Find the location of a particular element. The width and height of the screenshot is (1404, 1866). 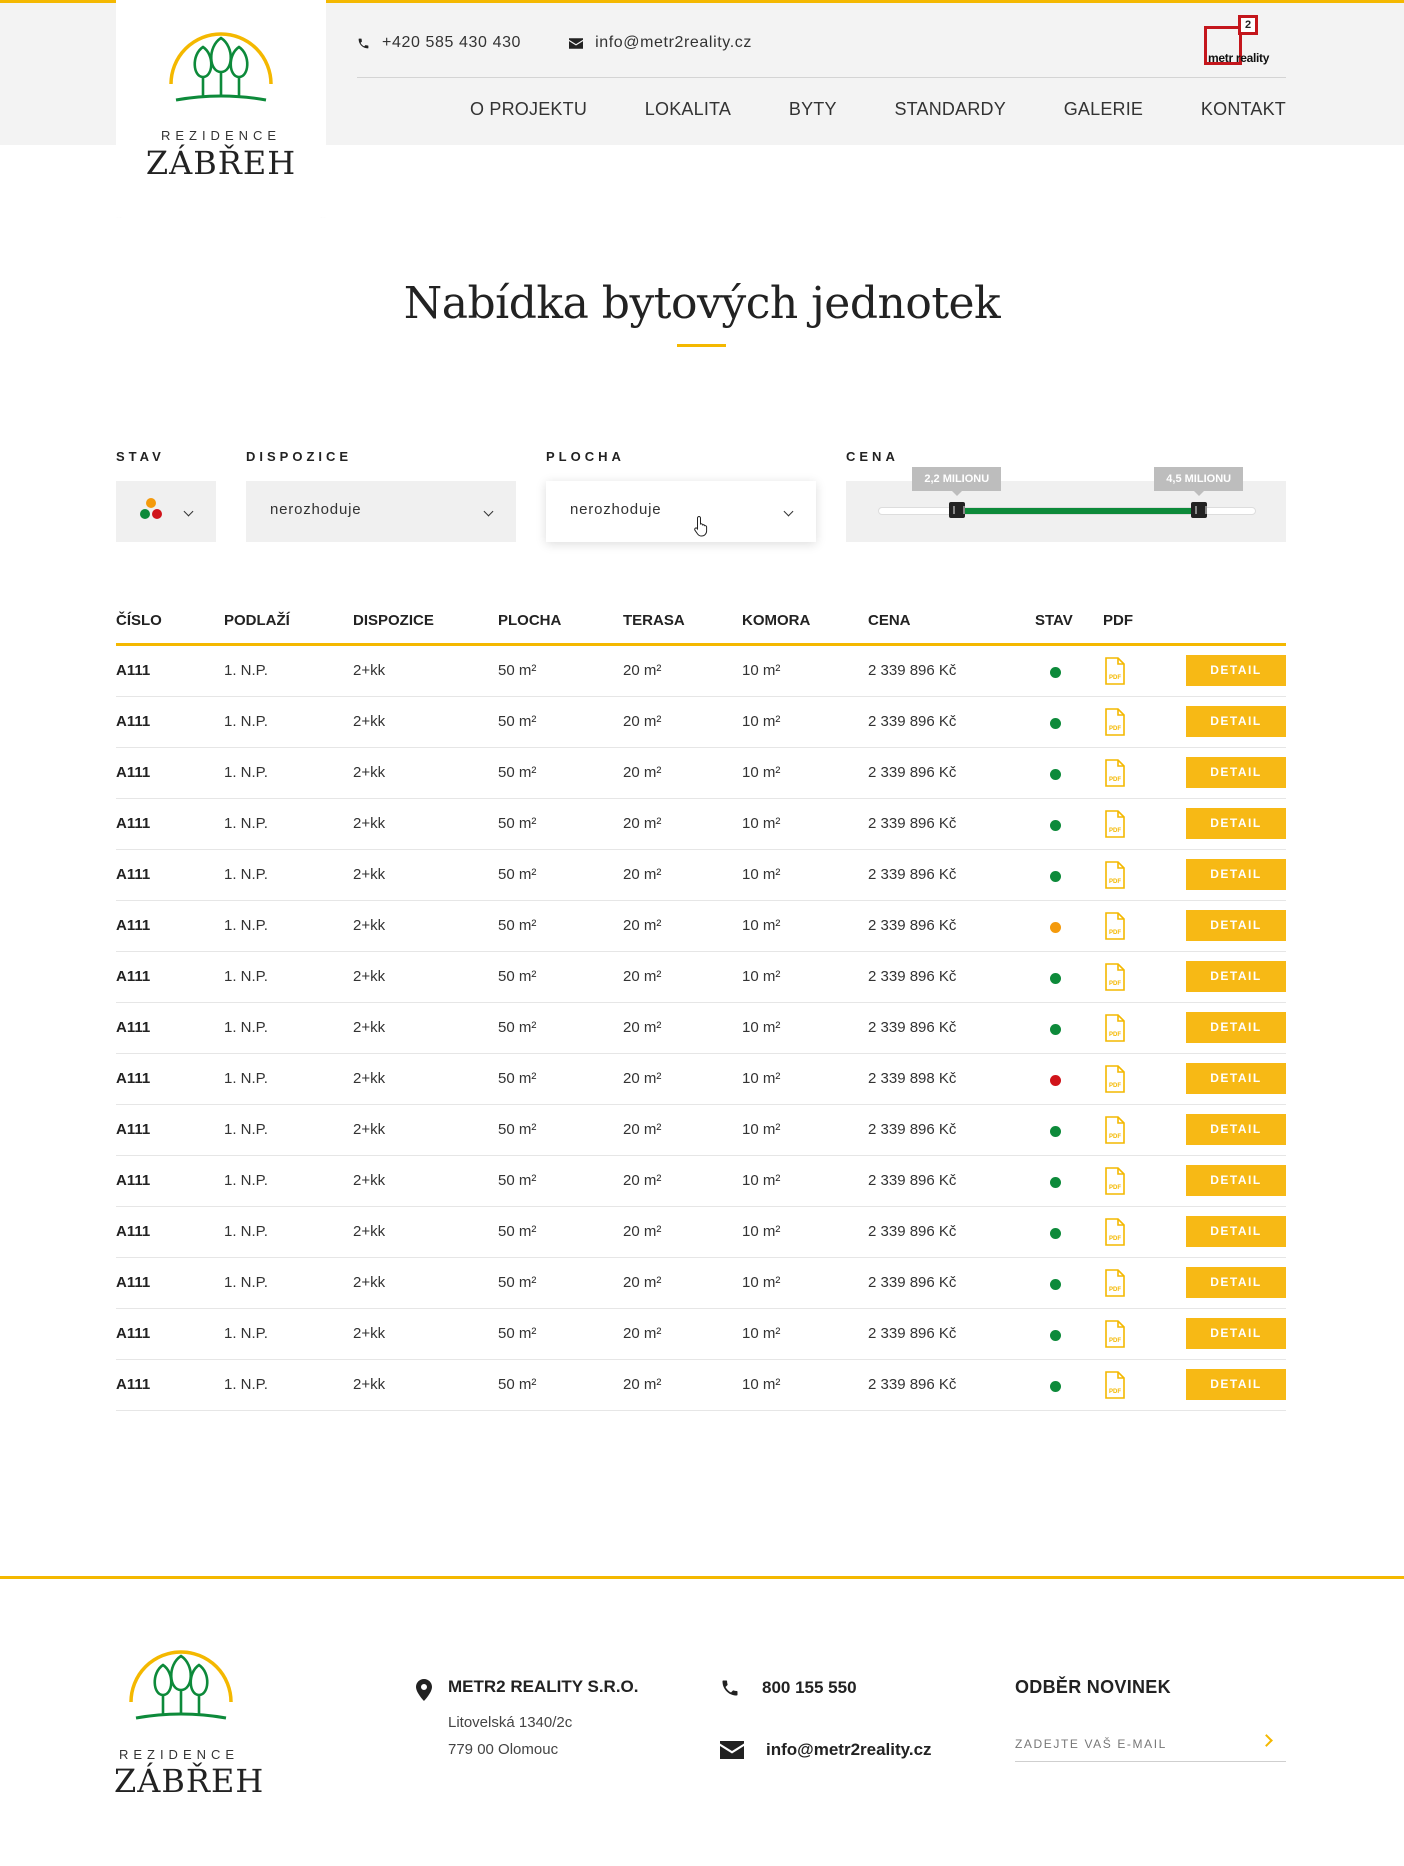

col-header-stav: STAV is located at coordinates (1054, 620).